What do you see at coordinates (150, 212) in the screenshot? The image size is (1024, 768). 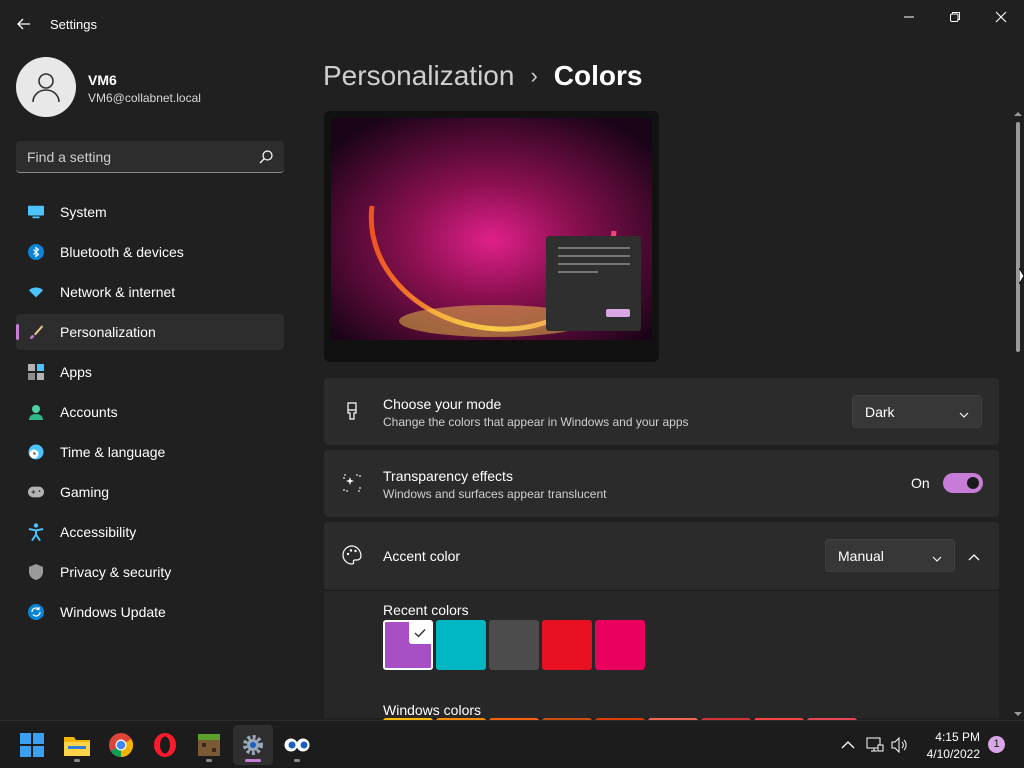 I see `sidebar-item-system: System` at bounding box center [150, 212].